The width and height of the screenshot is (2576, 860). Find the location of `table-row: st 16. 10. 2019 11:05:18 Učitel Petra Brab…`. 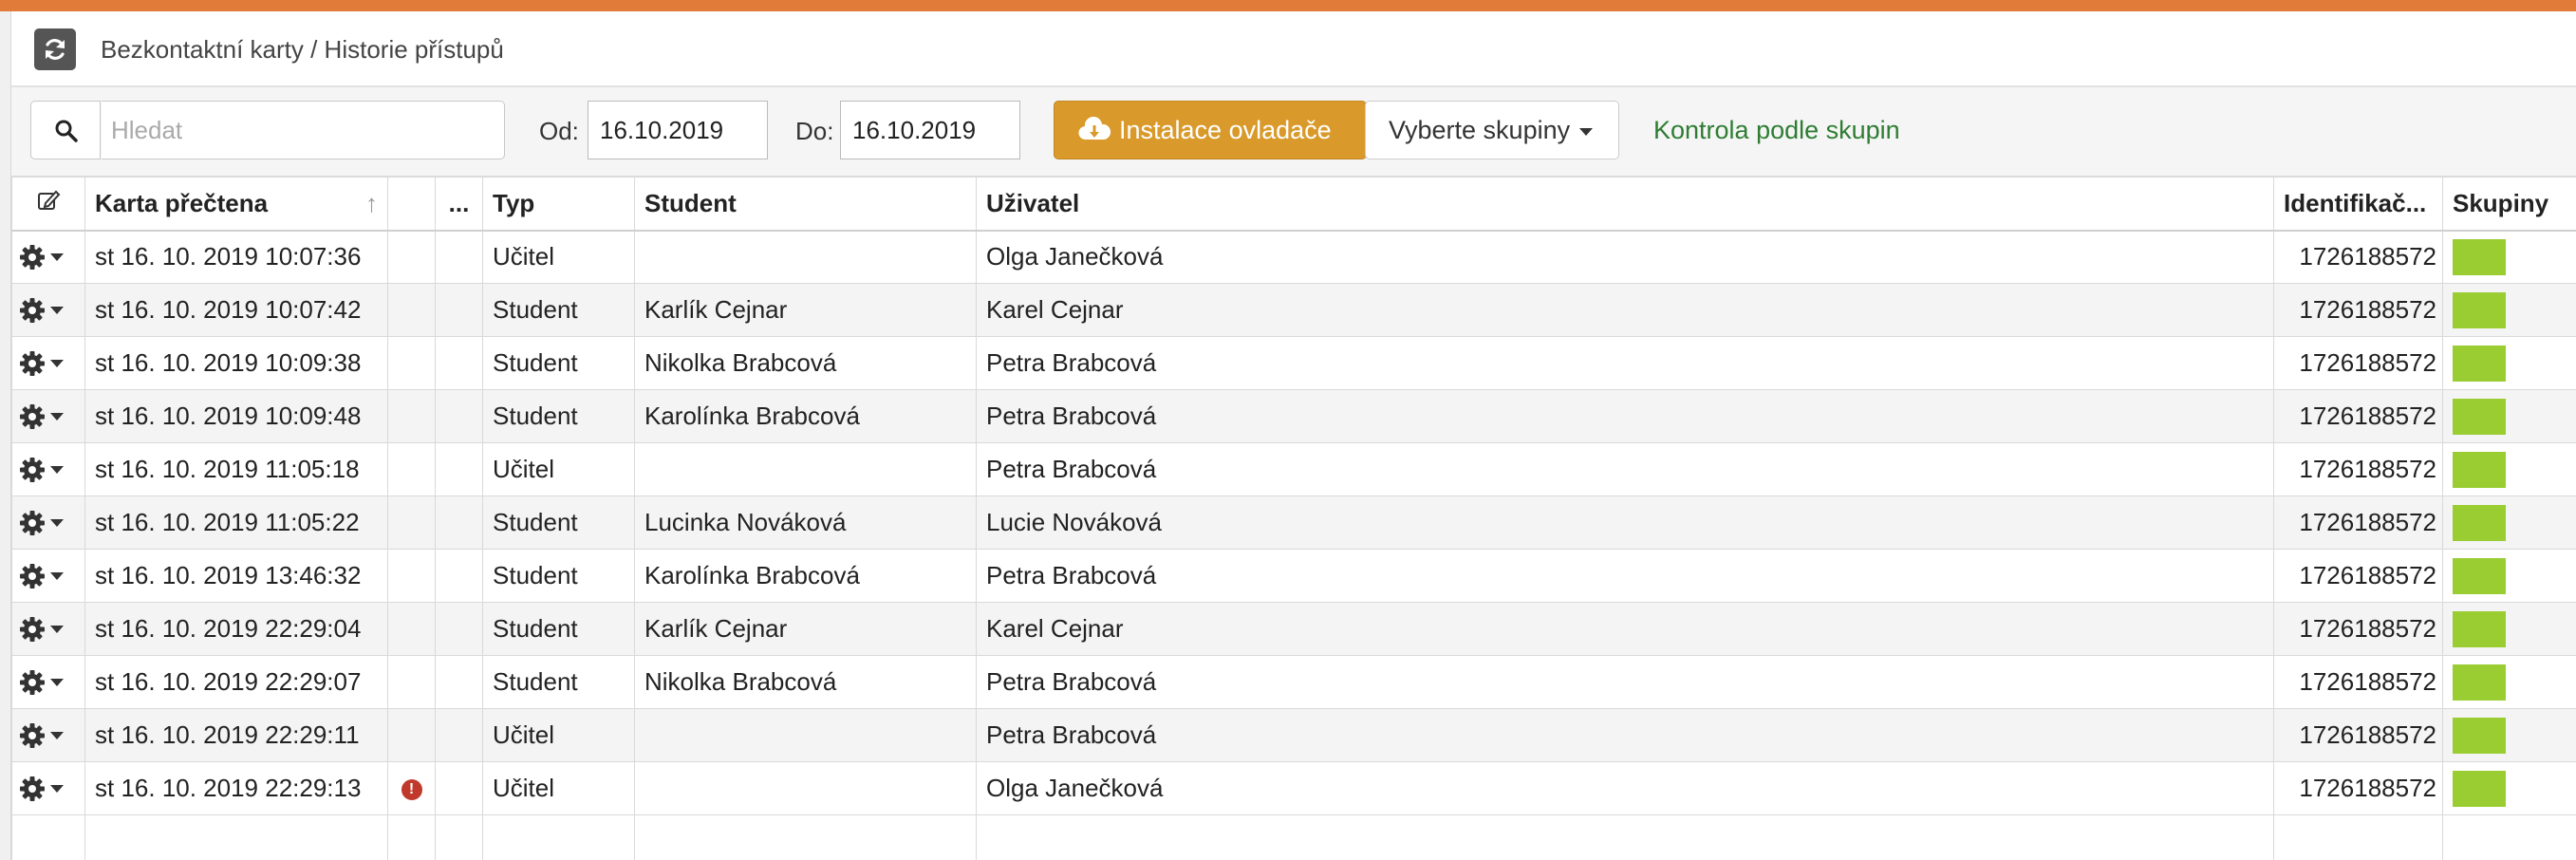

table-row: st 16. 10. 2019 11:05:18 Učitel Petra Brab… is located at coordinates (1293, 469).